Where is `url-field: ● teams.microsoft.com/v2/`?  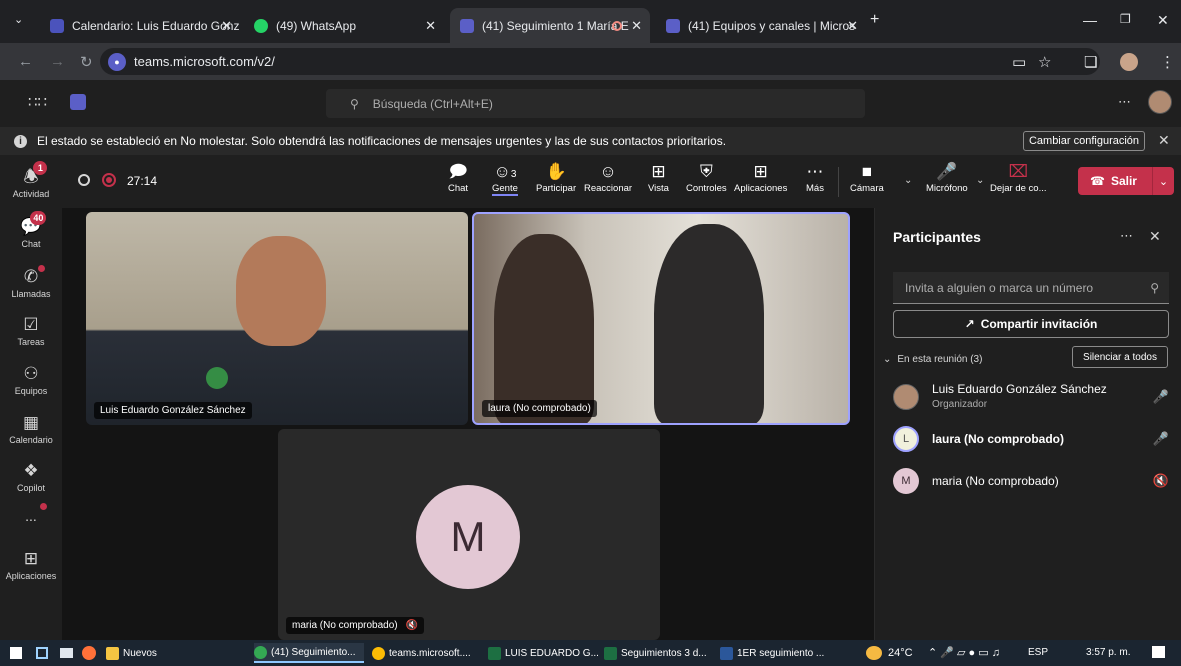 url-field: ● teams.microsoft.com/v2/ is located at coordinates (600, 61).